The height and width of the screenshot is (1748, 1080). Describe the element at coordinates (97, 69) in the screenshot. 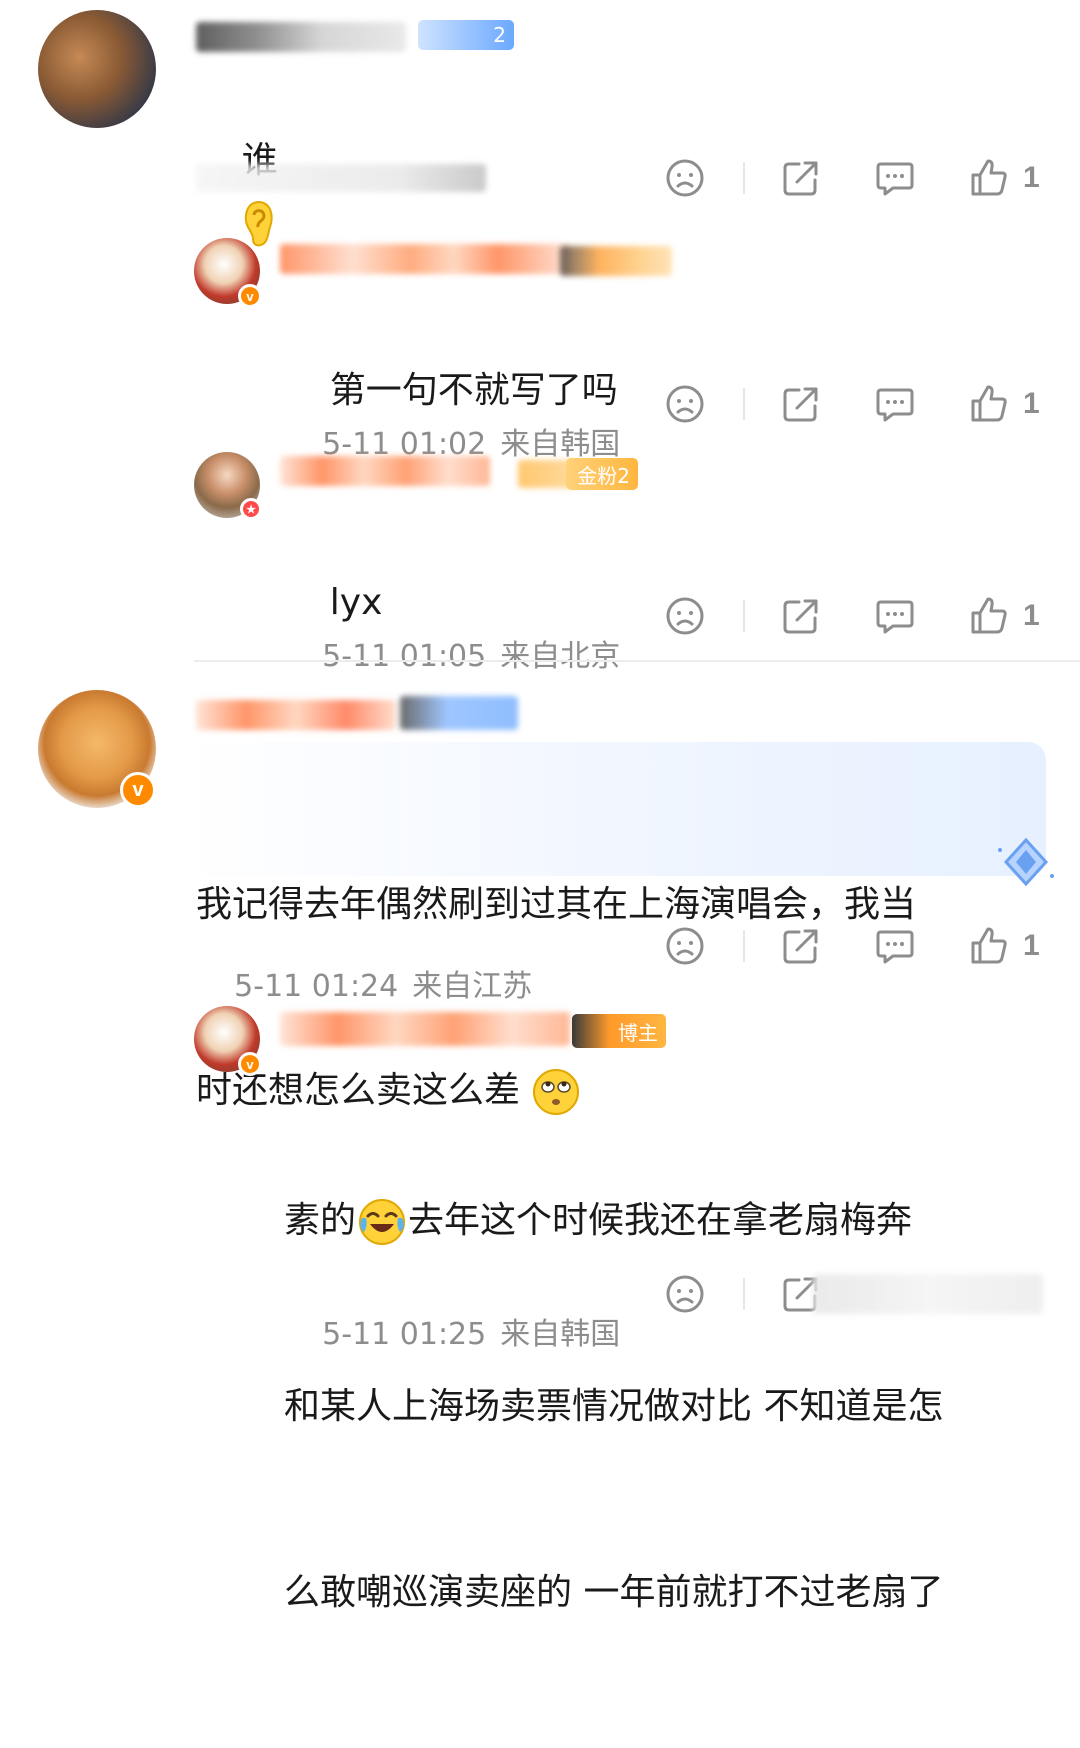

I see `avatar` at that location.